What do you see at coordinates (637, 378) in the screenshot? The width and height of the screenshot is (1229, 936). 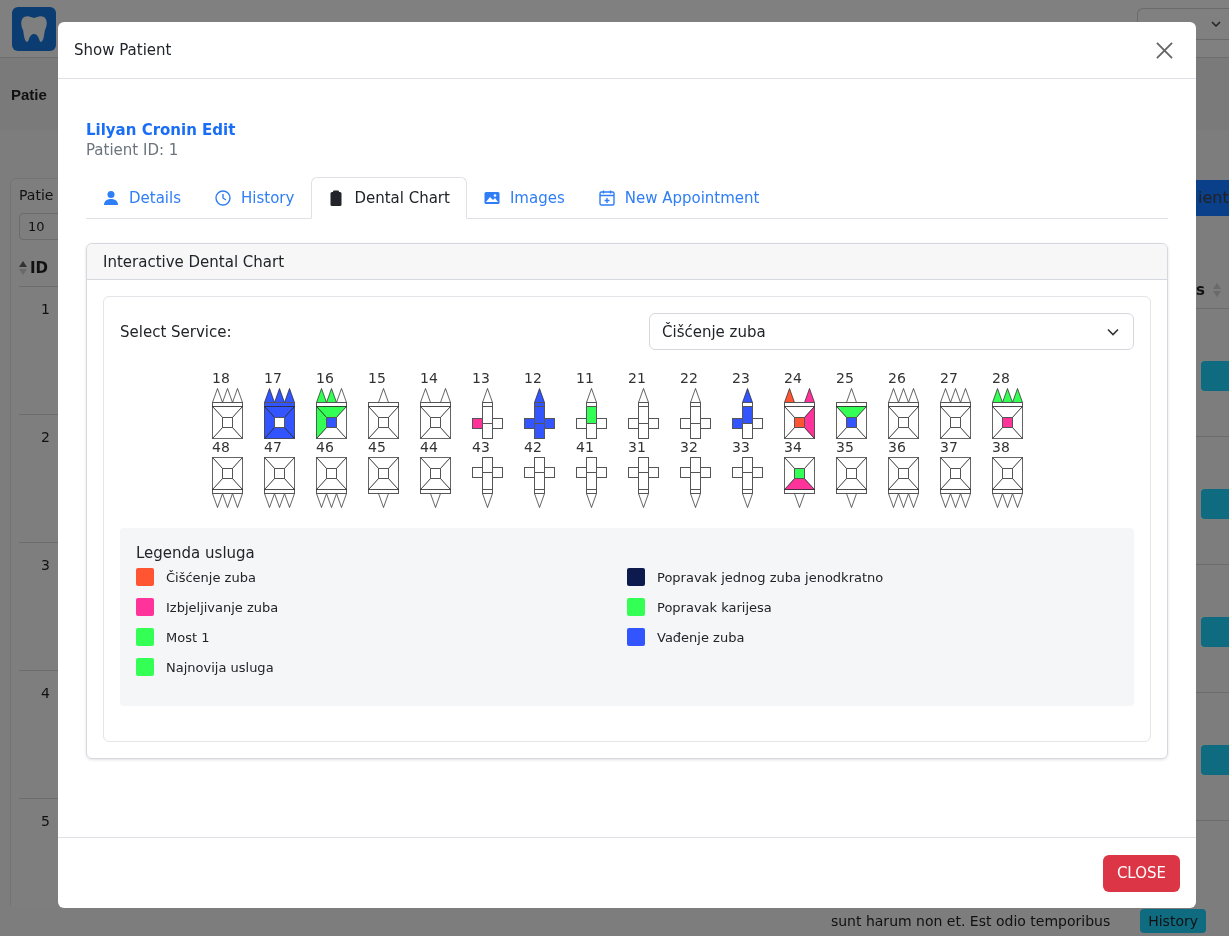 I see `tooth-number: 21` at bounding box center [637, 378].